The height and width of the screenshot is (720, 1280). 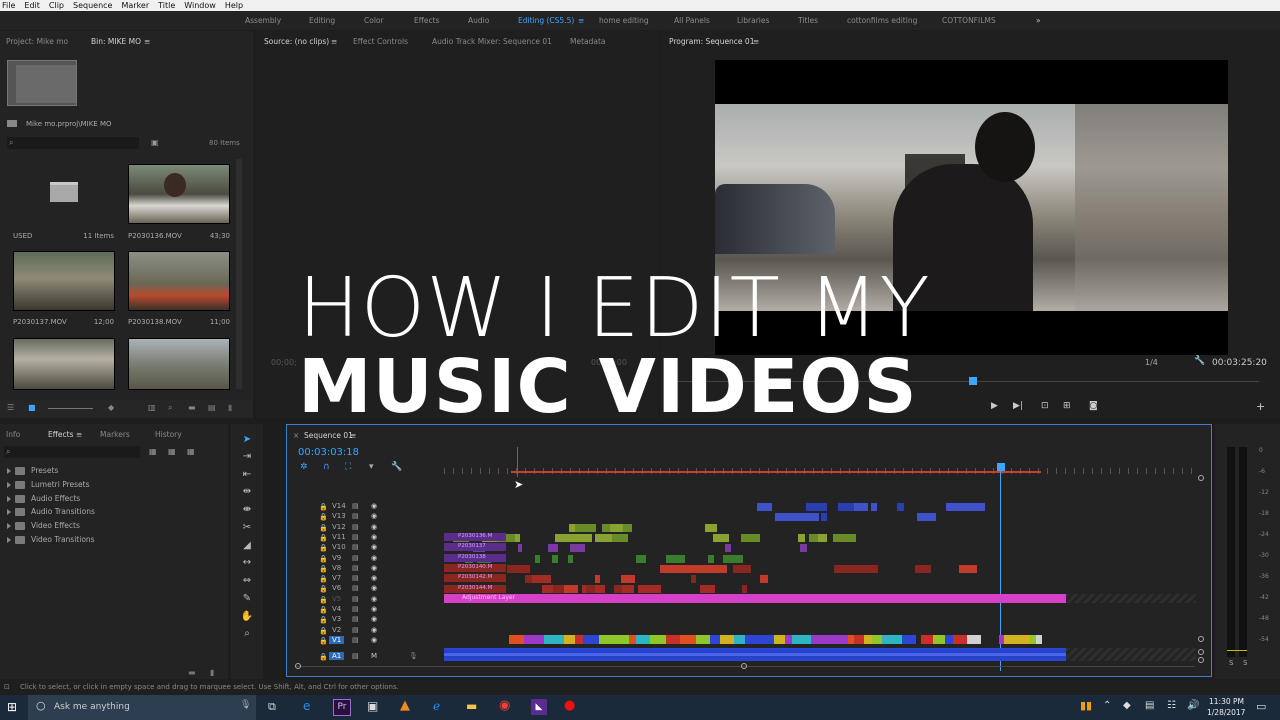 I want to click on track-label: V4, so click(x=336, y=609).